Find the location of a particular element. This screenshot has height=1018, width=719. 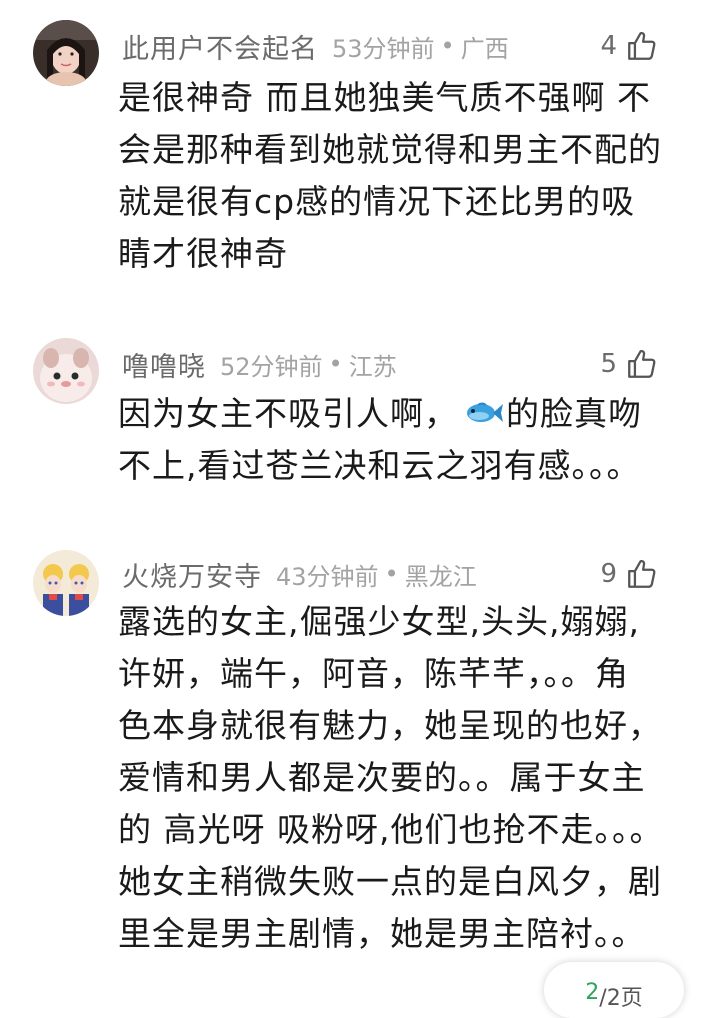

like-count: 9 is located at coordinates (608, 574).